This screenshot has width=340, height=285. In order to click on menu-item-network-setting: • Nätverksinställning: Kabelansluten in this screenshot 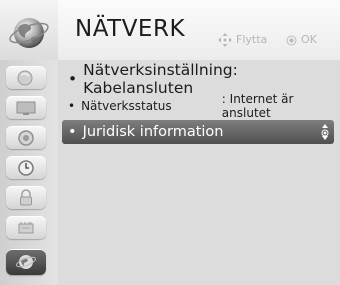, I will do `click(201, 79)`.